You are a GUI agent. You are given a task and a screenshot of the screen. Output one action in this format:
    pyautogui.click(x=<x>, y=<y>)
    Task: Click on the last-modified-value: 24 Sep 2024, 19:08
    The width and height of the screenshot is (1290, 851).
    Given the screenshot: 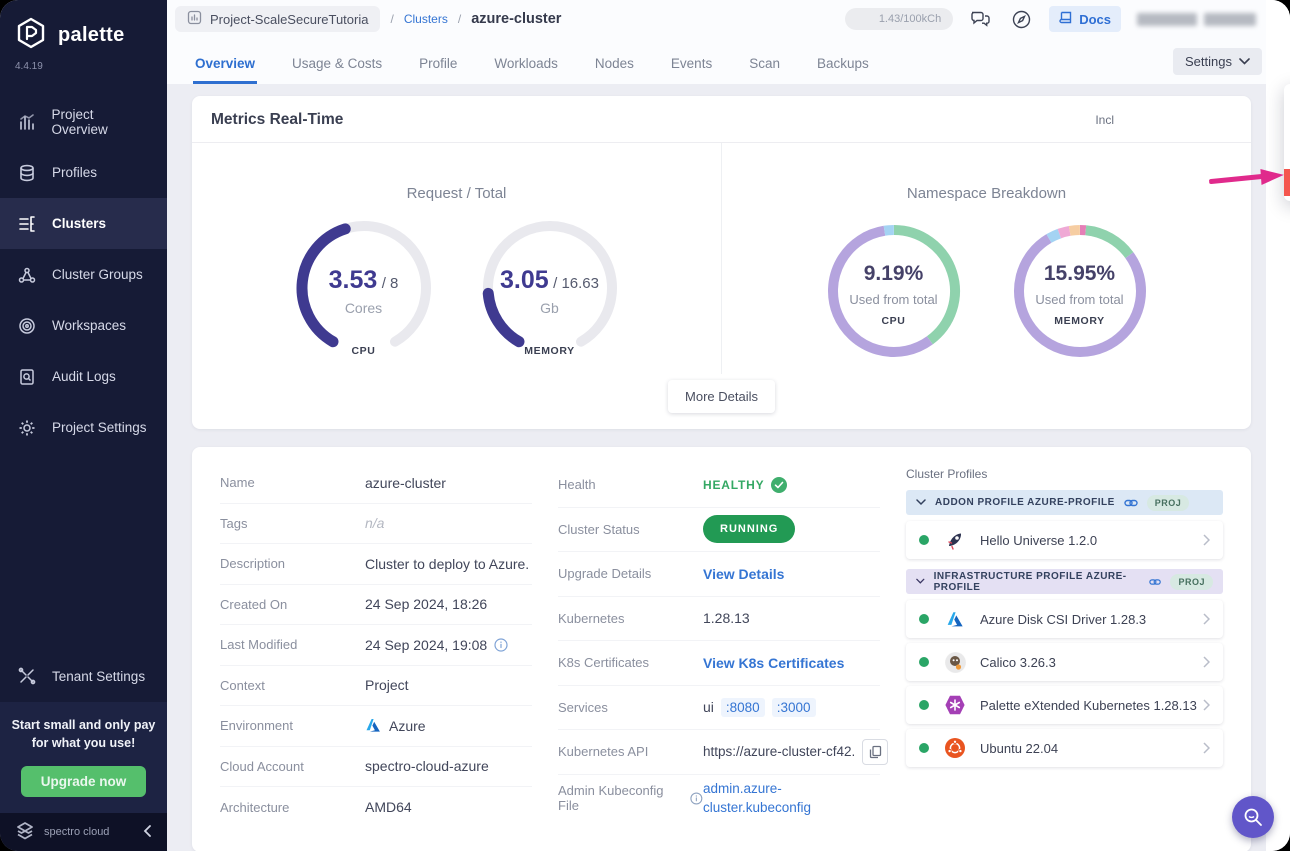 What is the action you would take?
    pyautogui.click(x=436, y=645)
    